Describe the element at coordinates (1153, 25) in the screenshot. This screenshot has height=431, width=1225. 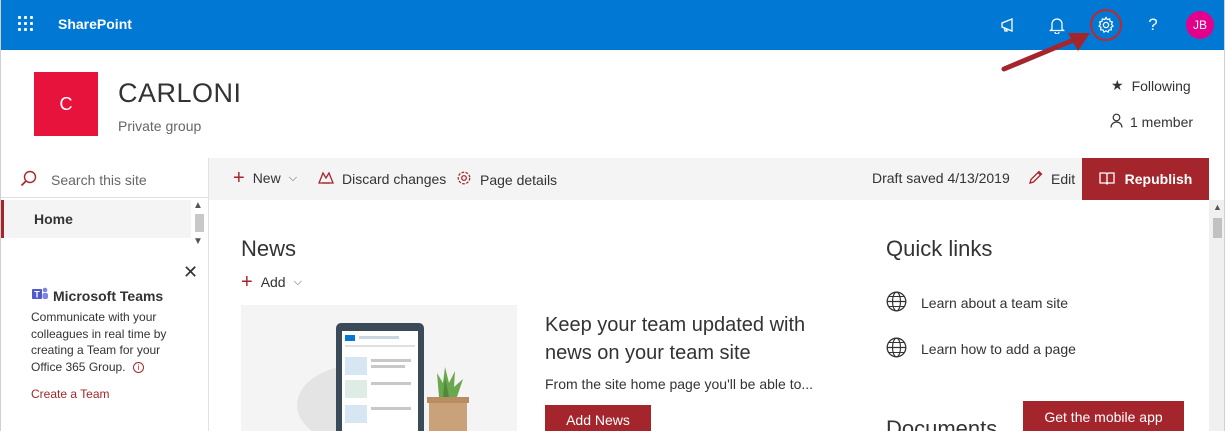
I see `help-icon: ?` at that location.